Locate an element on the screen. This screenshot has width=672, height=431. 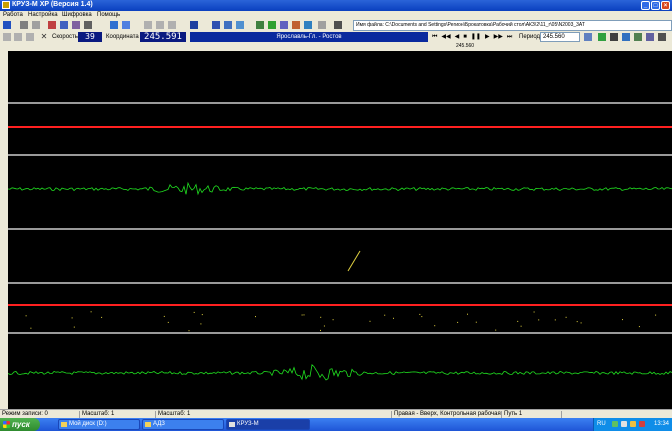
status-mode: Режим записи: 0 is located at coordinates (40, 414).